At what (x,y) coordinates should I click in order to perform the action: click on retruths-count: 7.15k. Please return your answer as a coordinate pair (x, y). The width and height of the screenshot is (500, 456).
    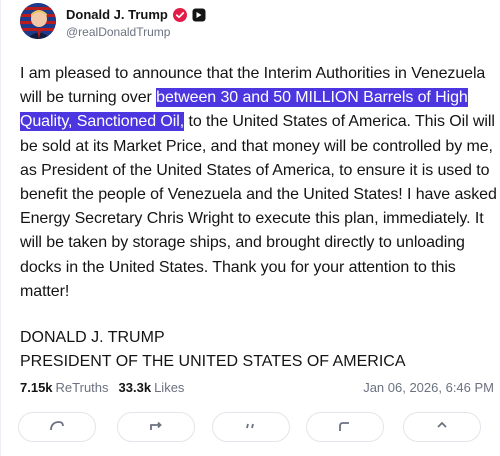
    Looking at the image, I should click on (36, 387).